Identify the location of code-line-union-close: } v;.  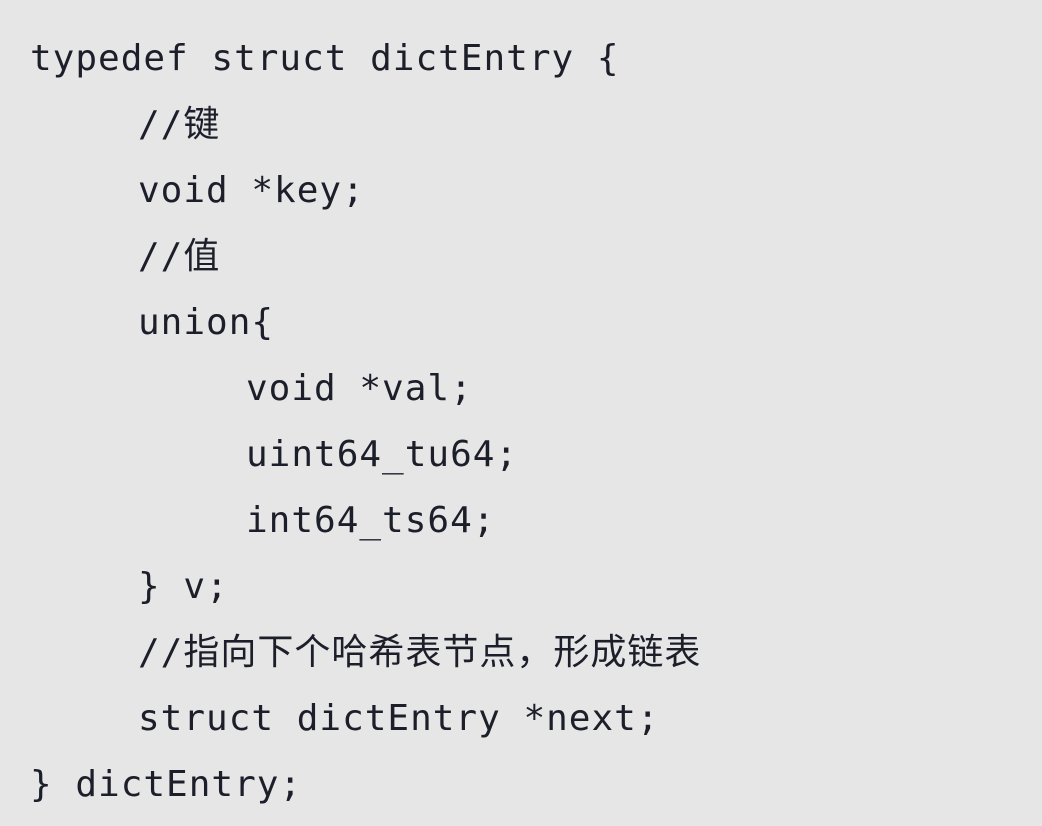
(183, 586).